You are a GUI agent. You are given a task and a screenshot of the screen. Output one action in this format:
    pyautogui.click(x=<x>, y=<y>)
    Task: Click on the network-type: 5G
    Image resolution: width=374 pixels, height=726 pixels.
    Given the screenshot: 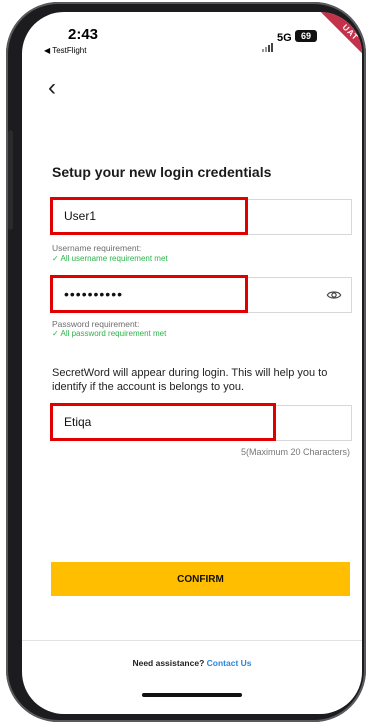 What is the action you would take?
    pyautogui.click(x=284, y=38)
    